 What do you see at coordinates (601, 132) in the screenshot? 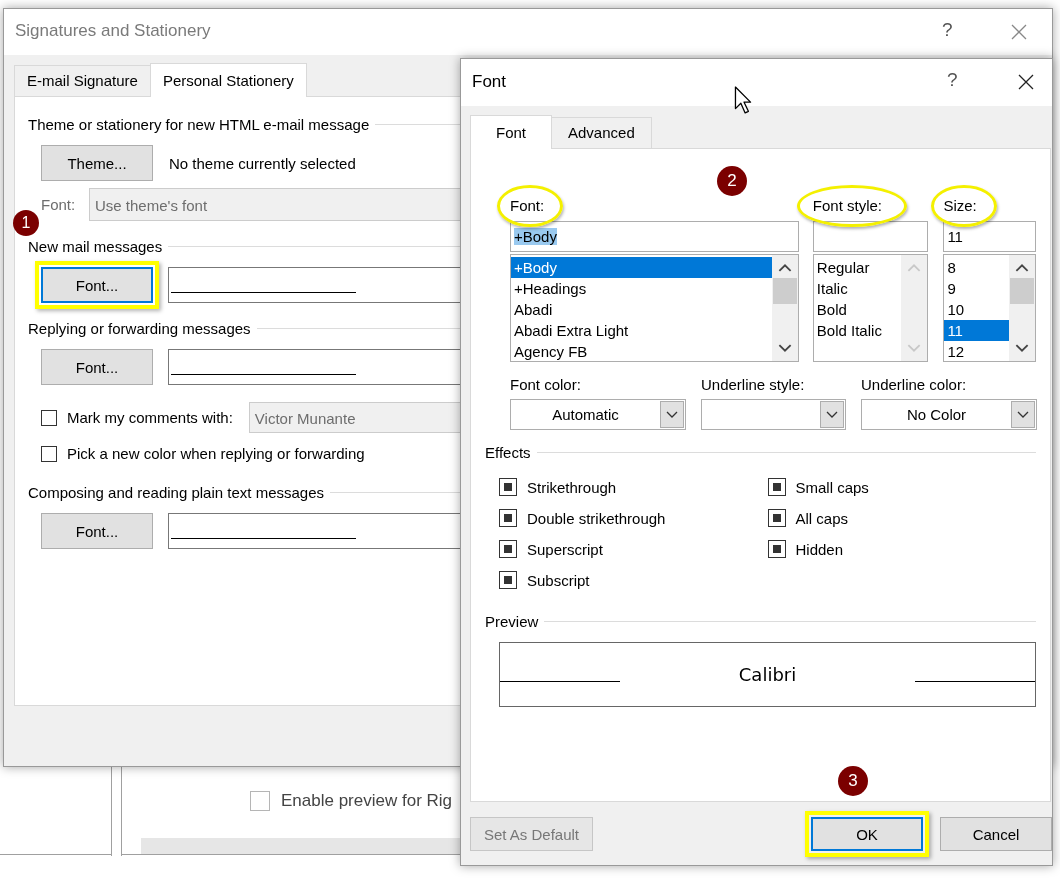
I see `tab: Advanced` at bounding box center [601, 132].